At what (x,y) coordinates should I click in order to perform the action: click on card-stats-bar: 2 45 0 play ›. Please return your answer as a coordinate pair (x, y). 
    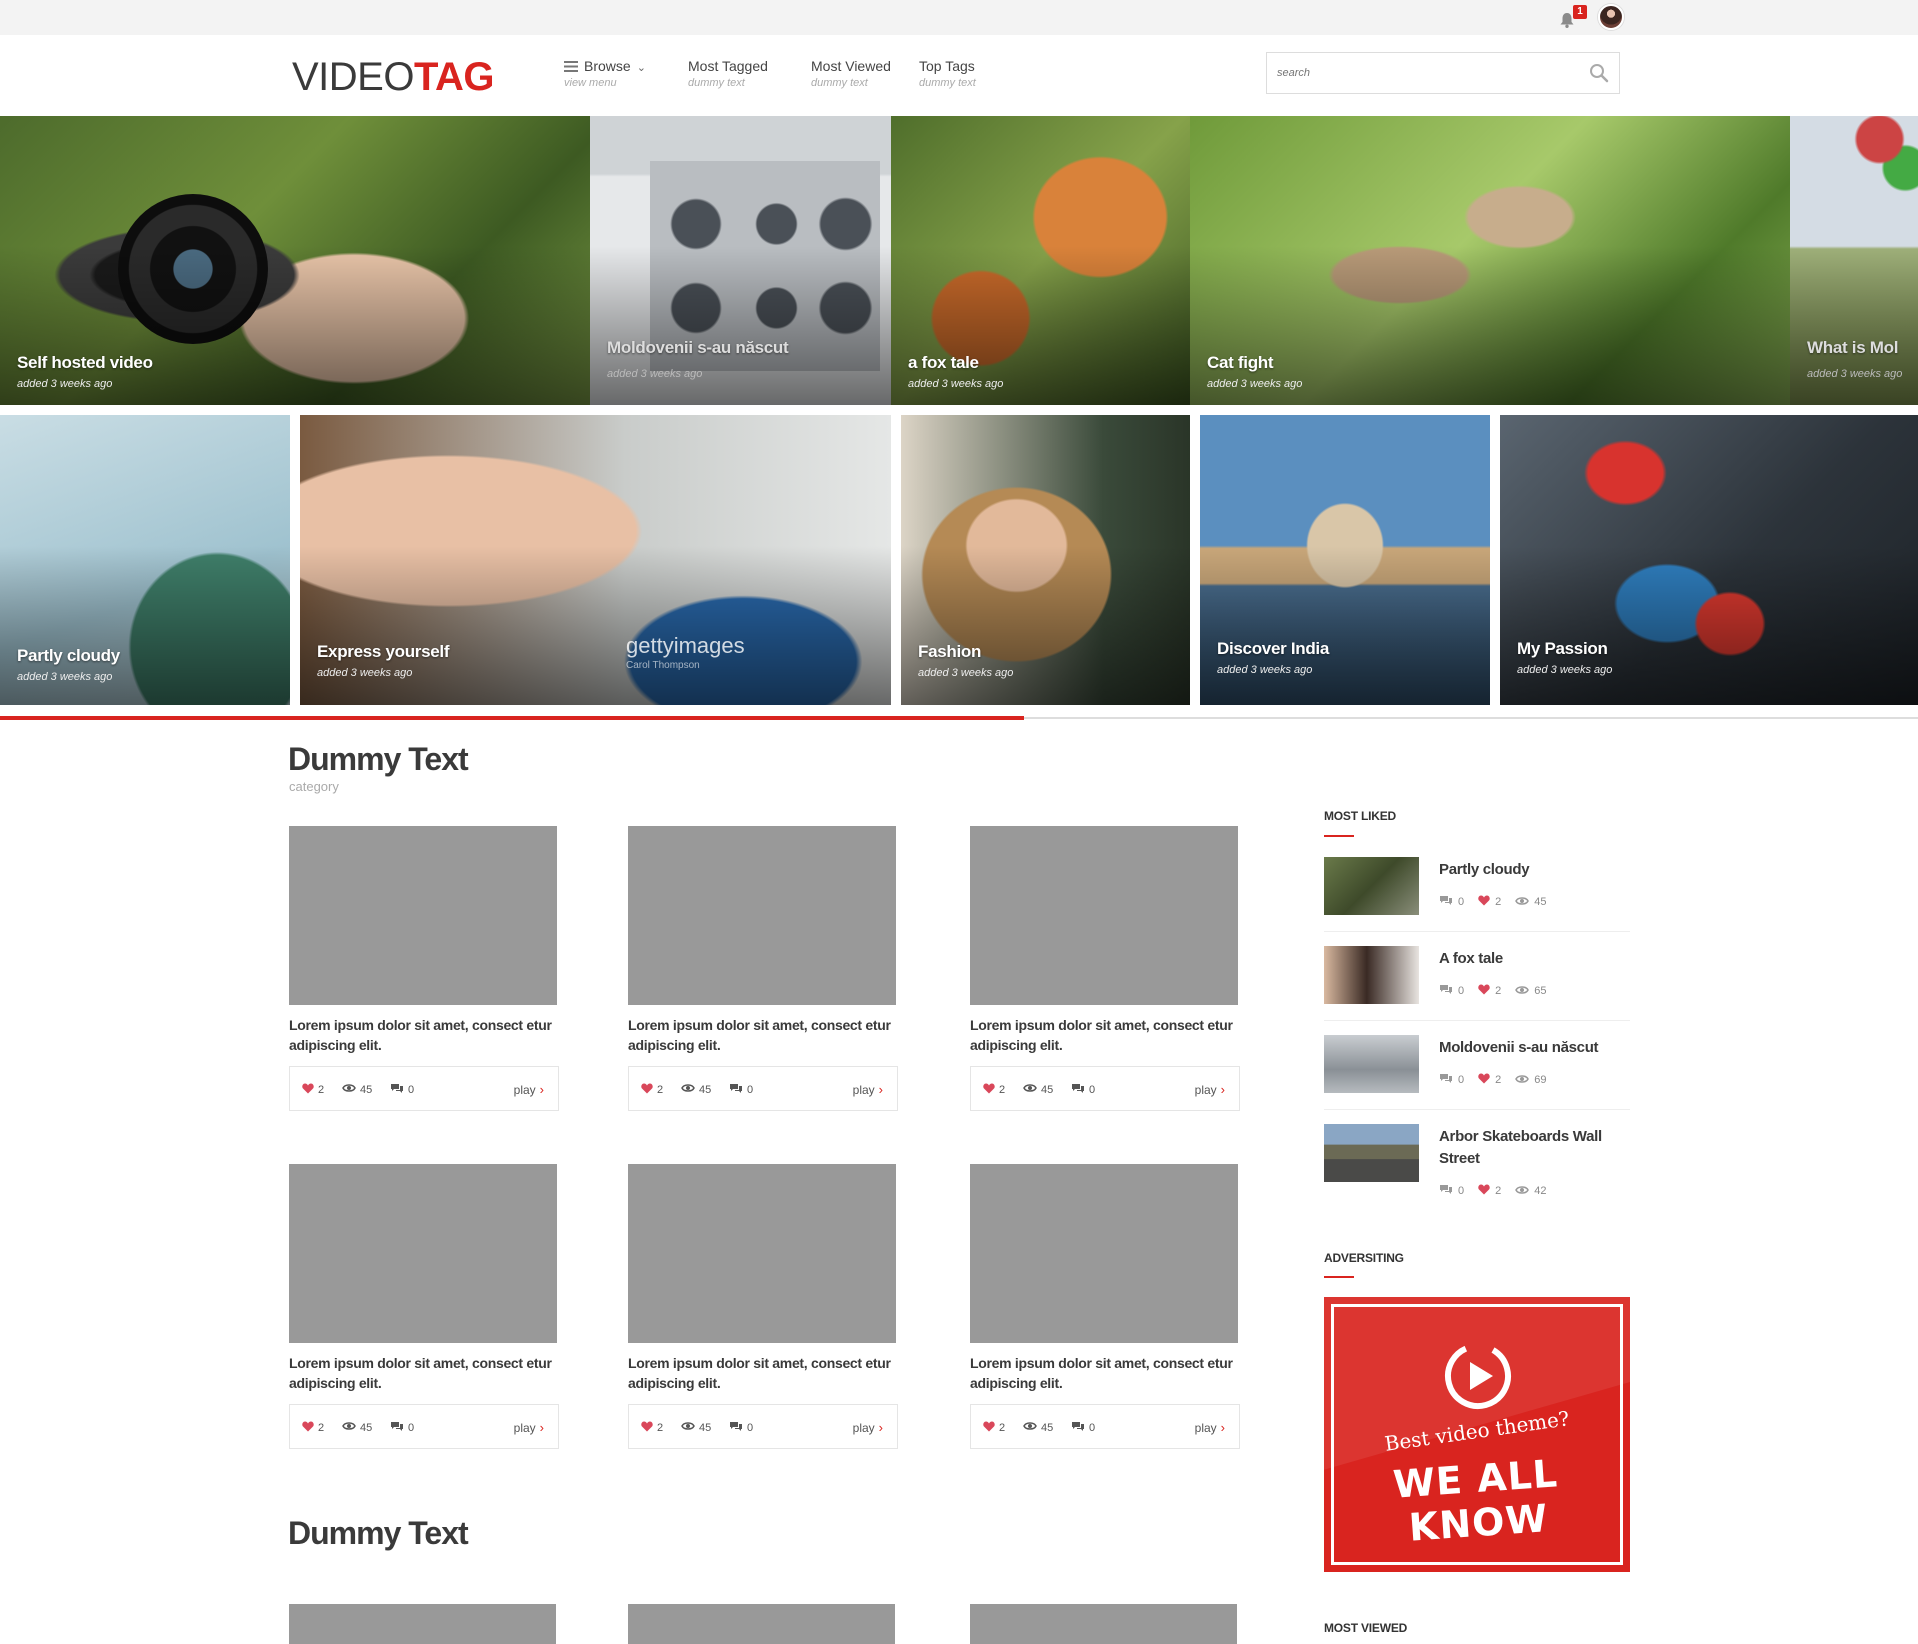
    Looking at the image, I should click on (424, 1426).